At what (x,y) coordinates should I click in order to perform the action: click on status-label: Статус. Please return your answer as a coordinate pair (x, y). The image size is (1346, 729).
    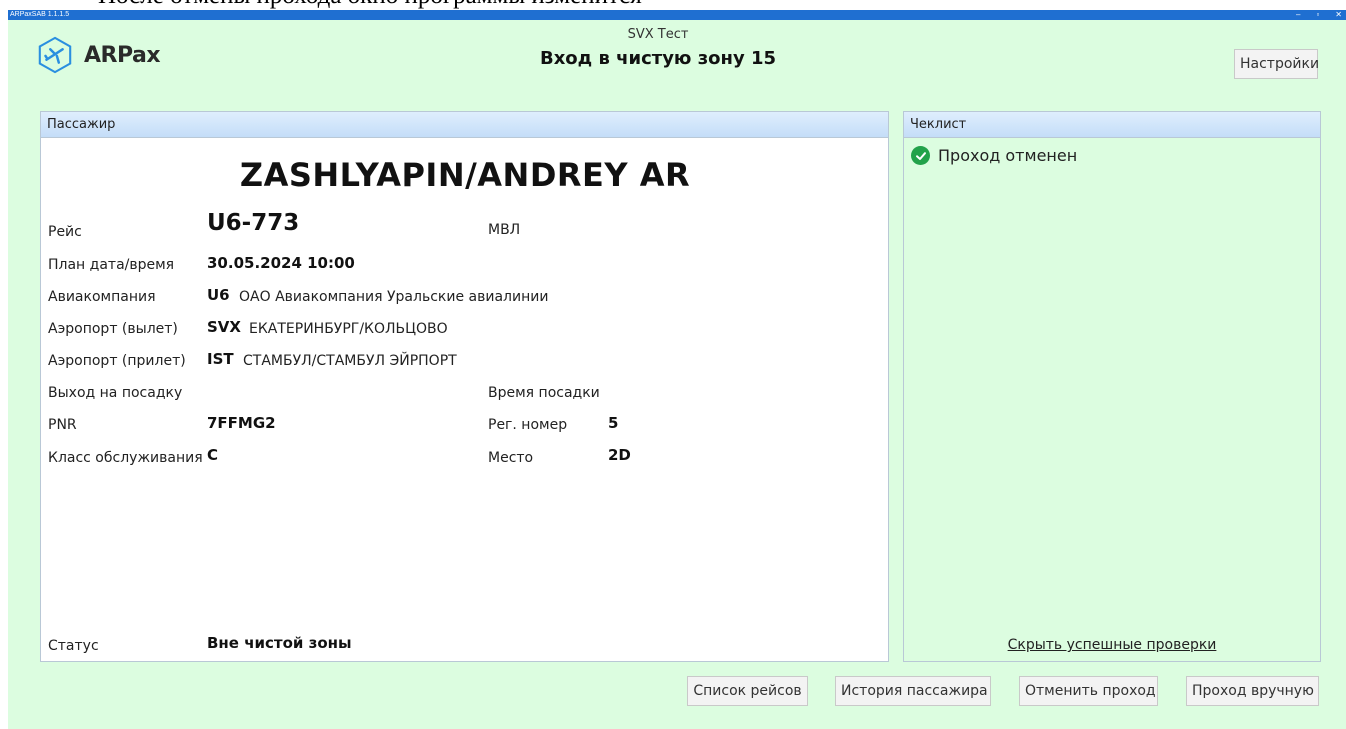
    Looking at the image, I should click on (73, 646).